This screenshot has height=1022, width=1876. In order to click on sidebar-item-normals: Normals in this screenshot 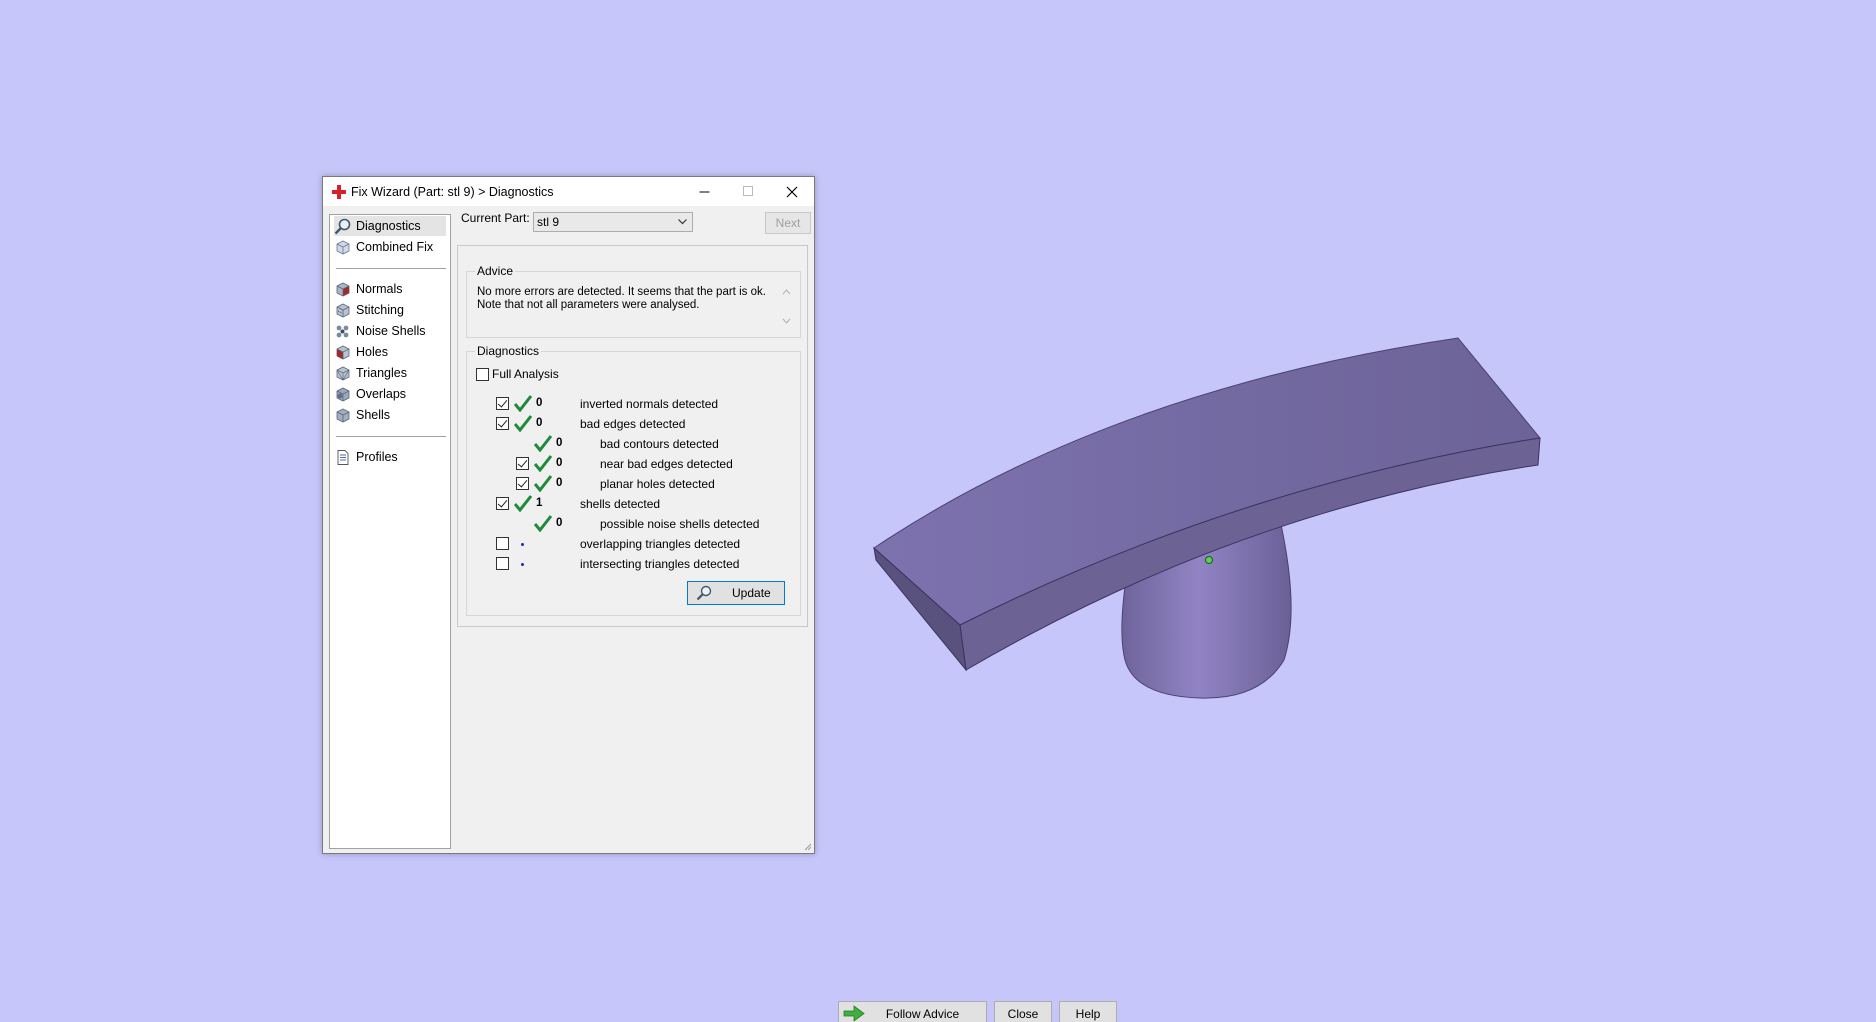, I will do `click(390, 289)`.